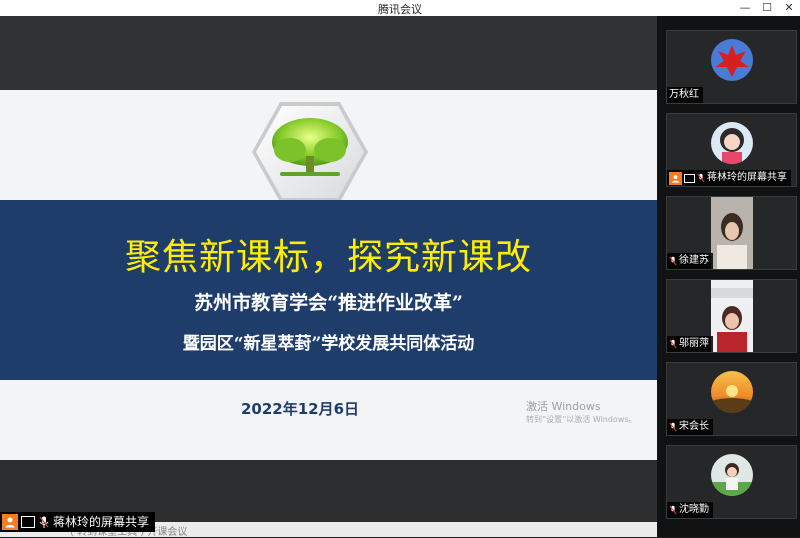 The image size is (800, 538). Describe the element at coordinates (694, 260) in the screenshot. I see `participant-name: 徐建苏` at that location.